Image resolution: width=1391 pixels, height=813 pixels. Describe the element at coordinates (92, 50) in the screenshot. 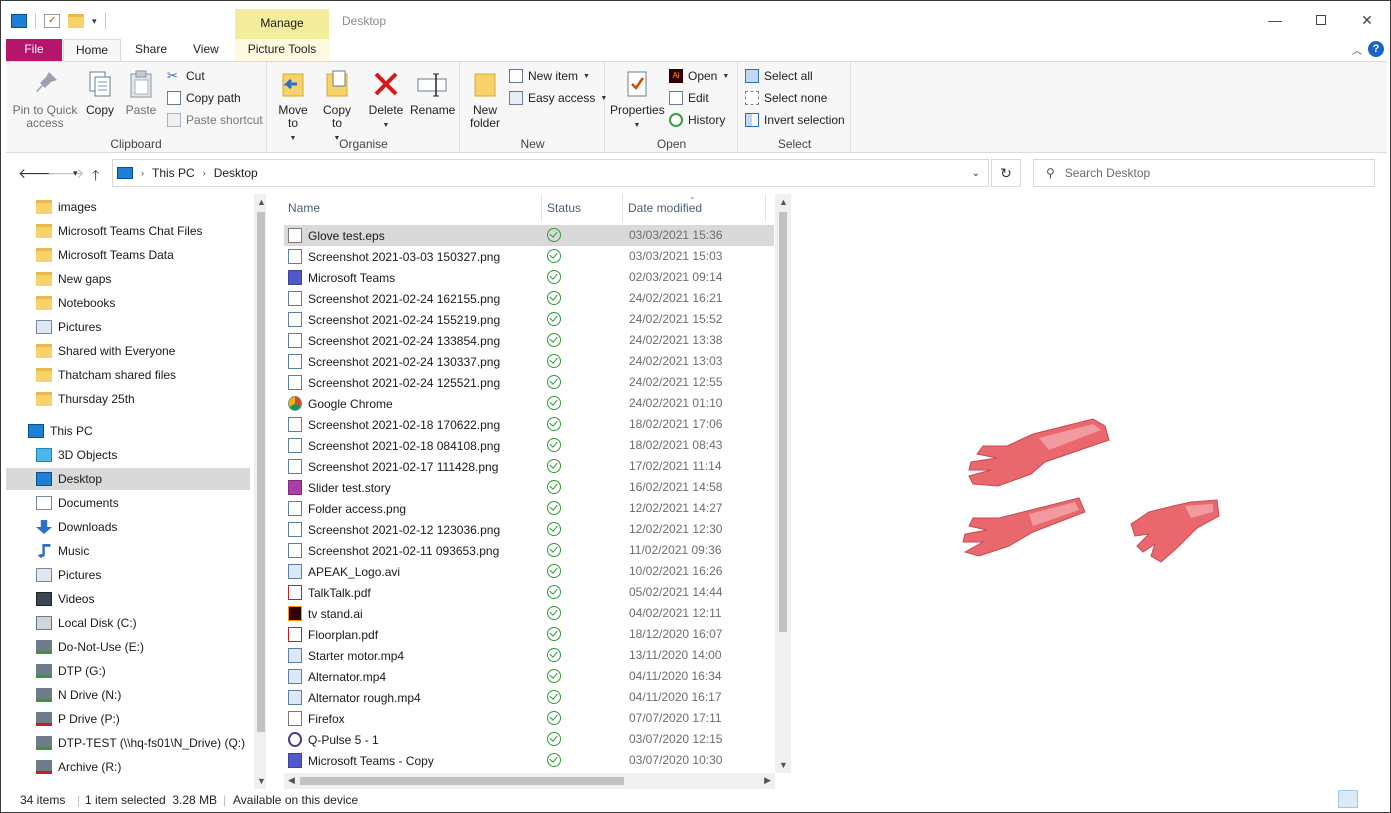

I see `tab-home: Home` at that location.